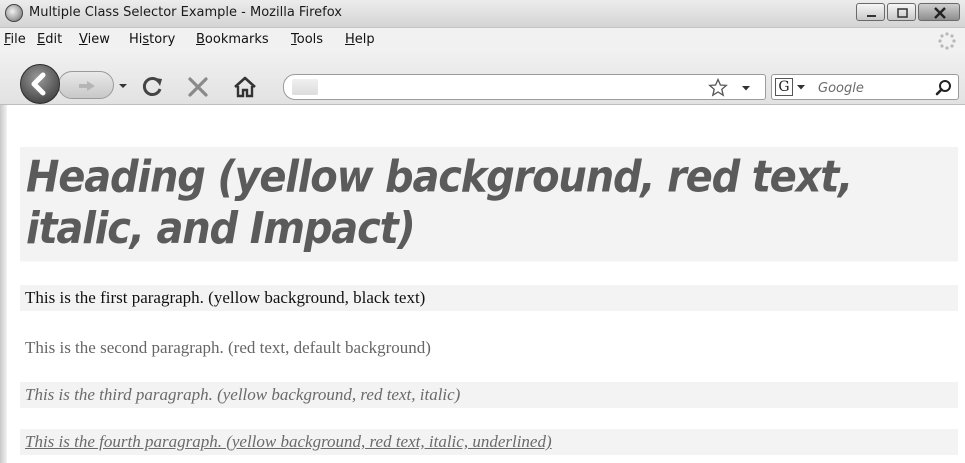 The width and height of the screenshot is (965, 463). Describe the element at coordinates (152, 39) in the screenshot. I see `menu-history: History` at that location.